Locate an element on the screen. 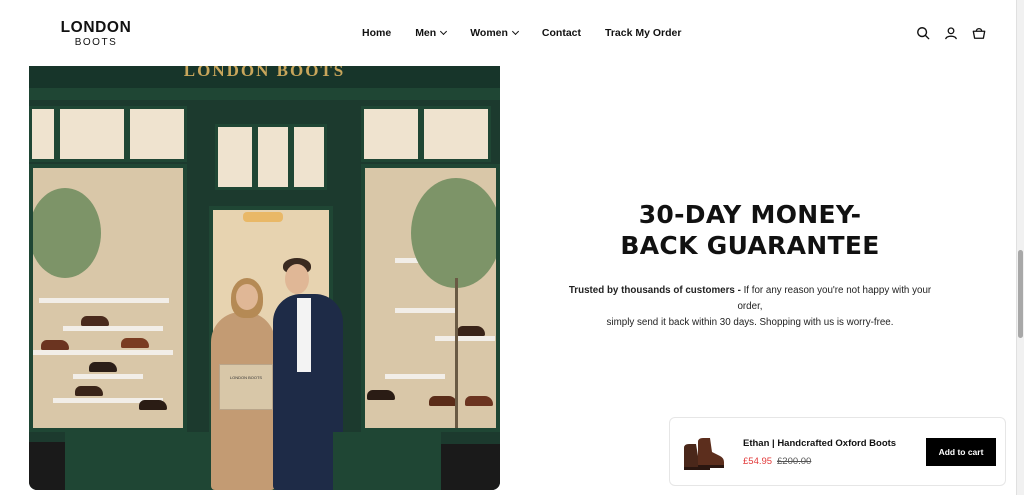 This screenshot has width=1024, height=495. cart-icon is located at coordinates (979, 33).